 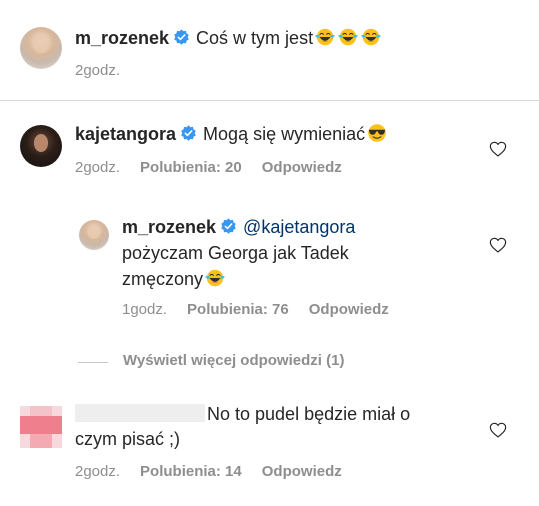 I want to click on comment-text: No to pudel będzie miał o, so click(x=309, y=414).